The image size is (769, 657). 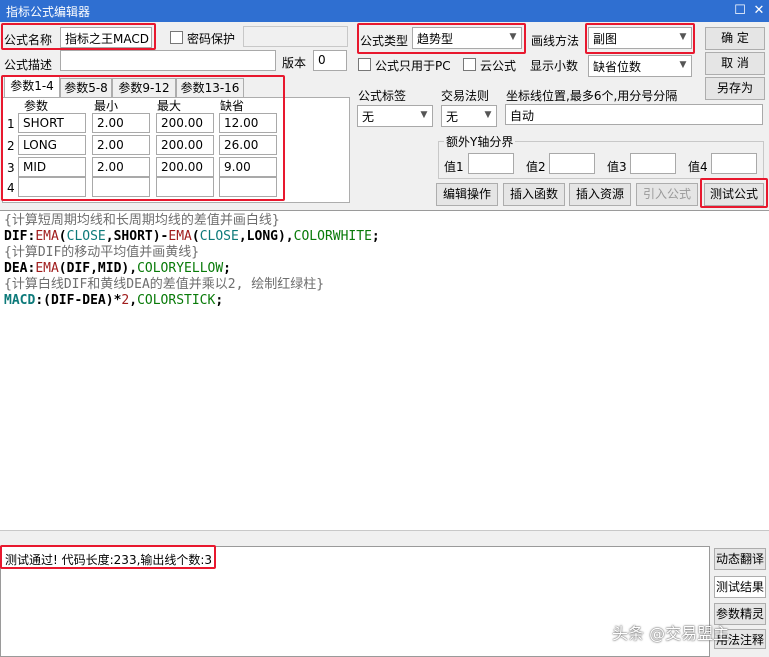 What do you see at coordinates (52, 145) in the screenshot?
I see `param-name-input: LONG` at bounding box center [52, 145].